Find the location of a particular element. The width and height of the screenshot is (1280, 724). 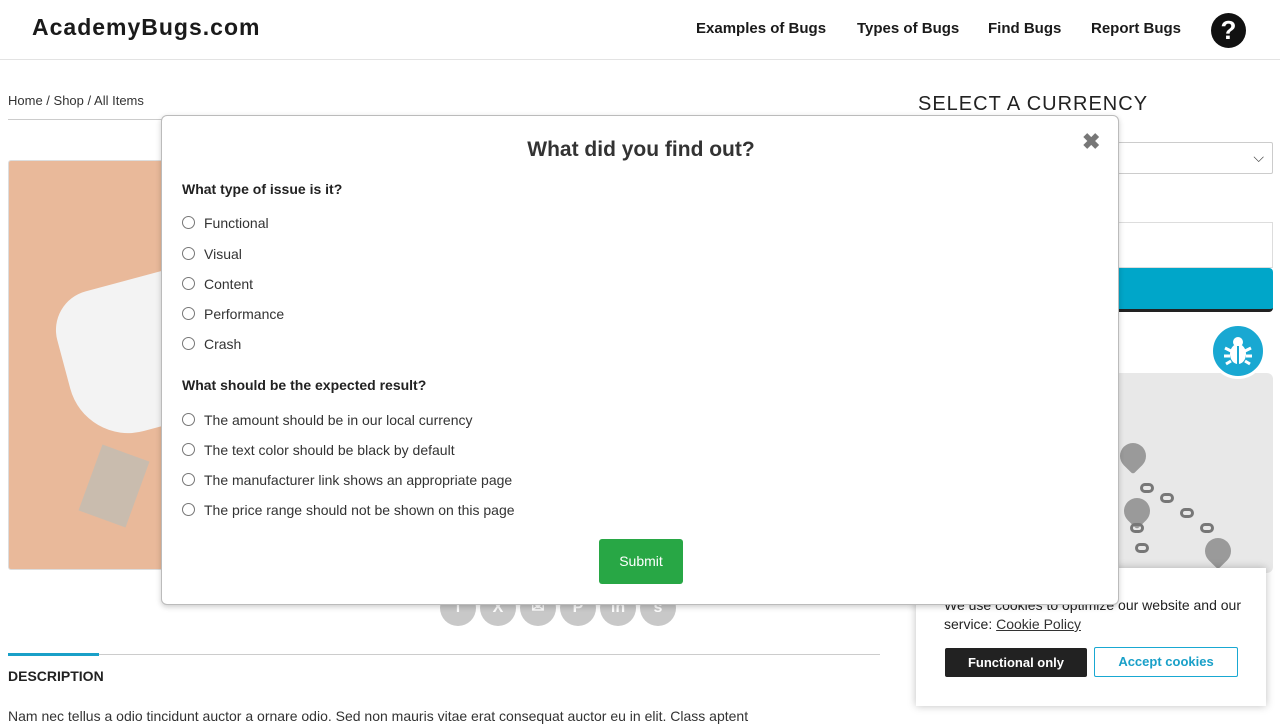

bug-report-button is located at coordinates (1238, 351).